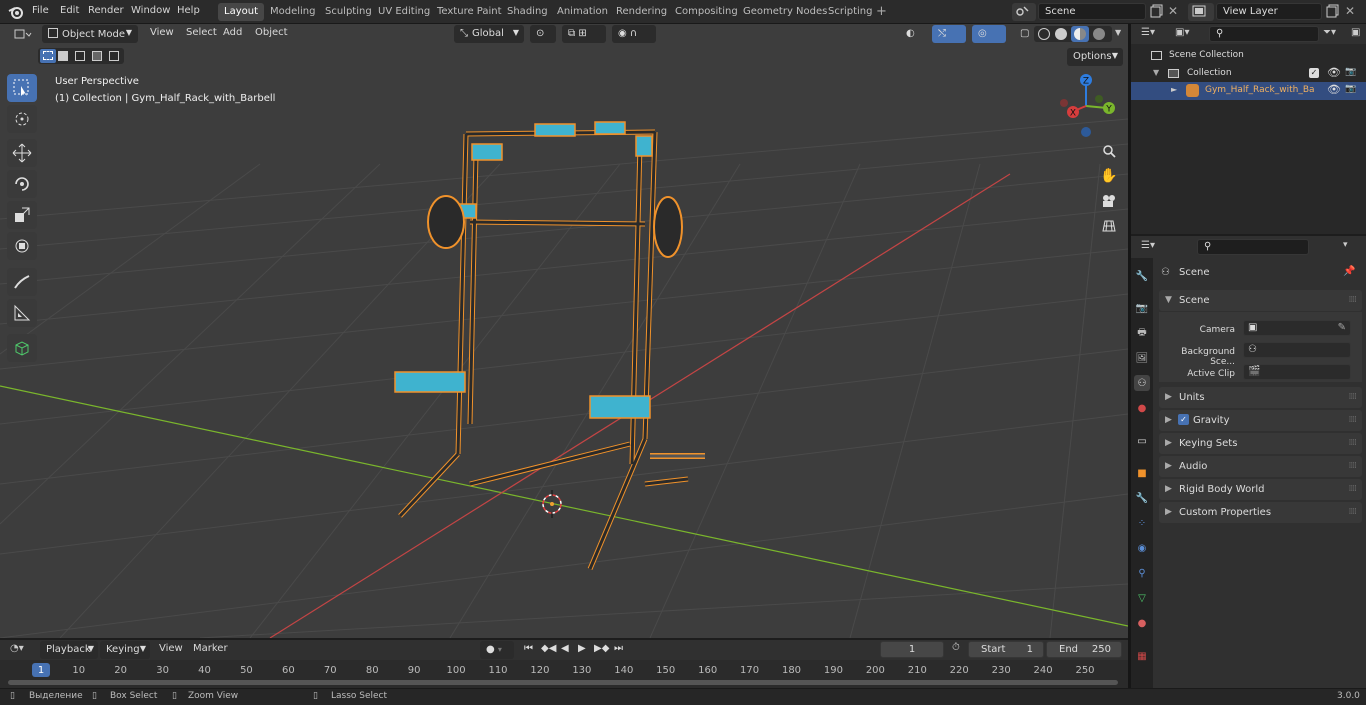 The width and height of the screenshot is (1366, 705). What do you see at coordinates (106, 10) in the screenshot?
I see `menu-render: Render` at bounding box center [106, 10].